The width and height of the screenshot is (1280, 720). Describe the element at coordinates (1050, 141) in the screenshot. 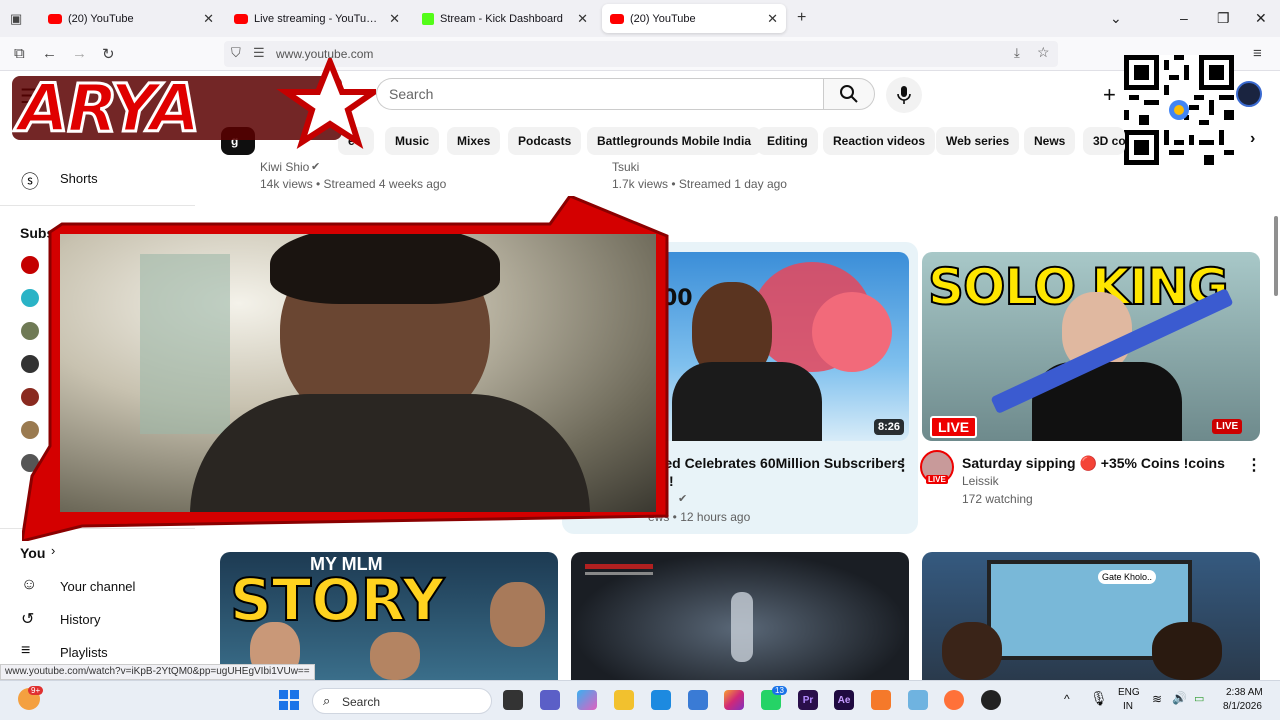

I see `chip-news: News` at that location.